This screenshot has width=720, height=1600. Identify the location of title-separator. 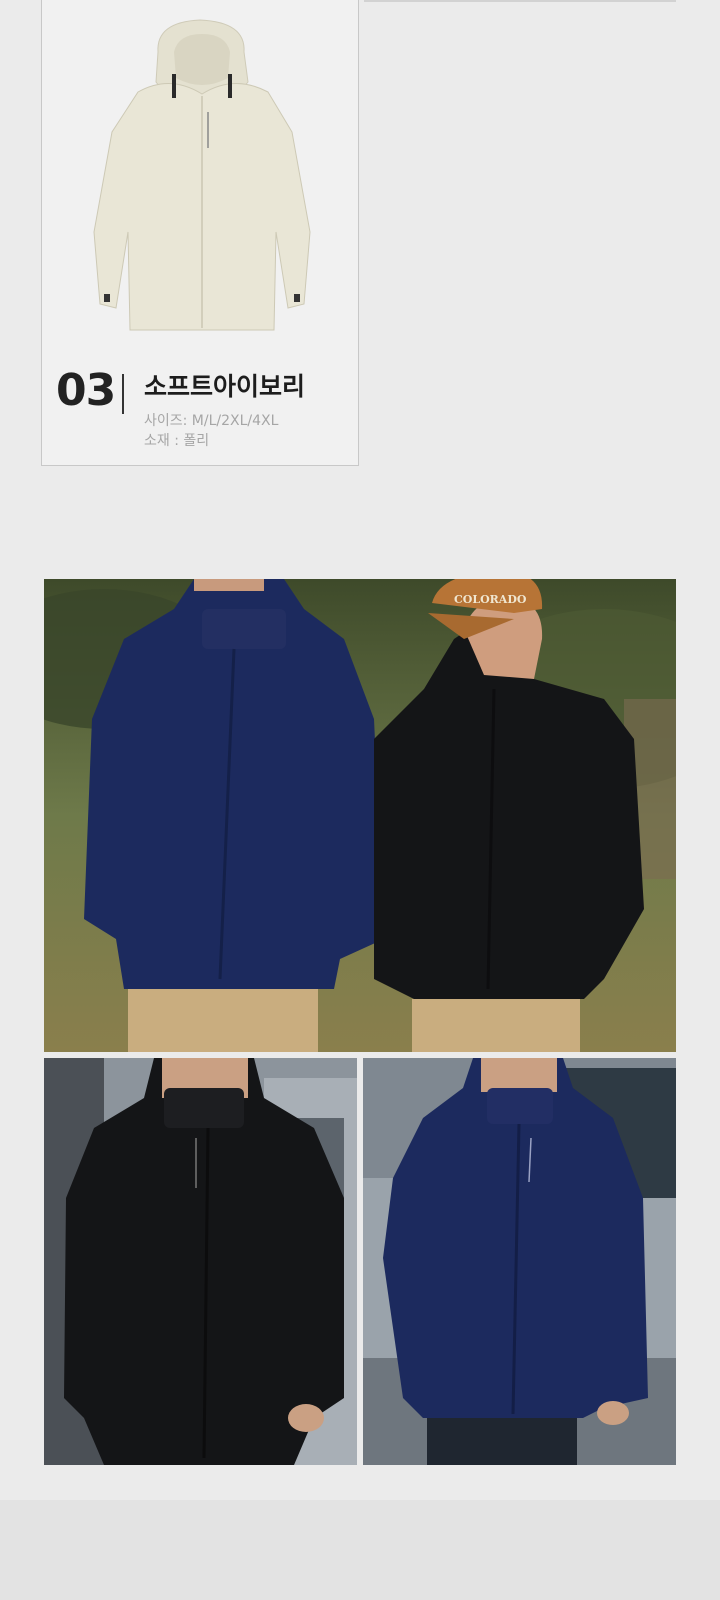
(123, 394).